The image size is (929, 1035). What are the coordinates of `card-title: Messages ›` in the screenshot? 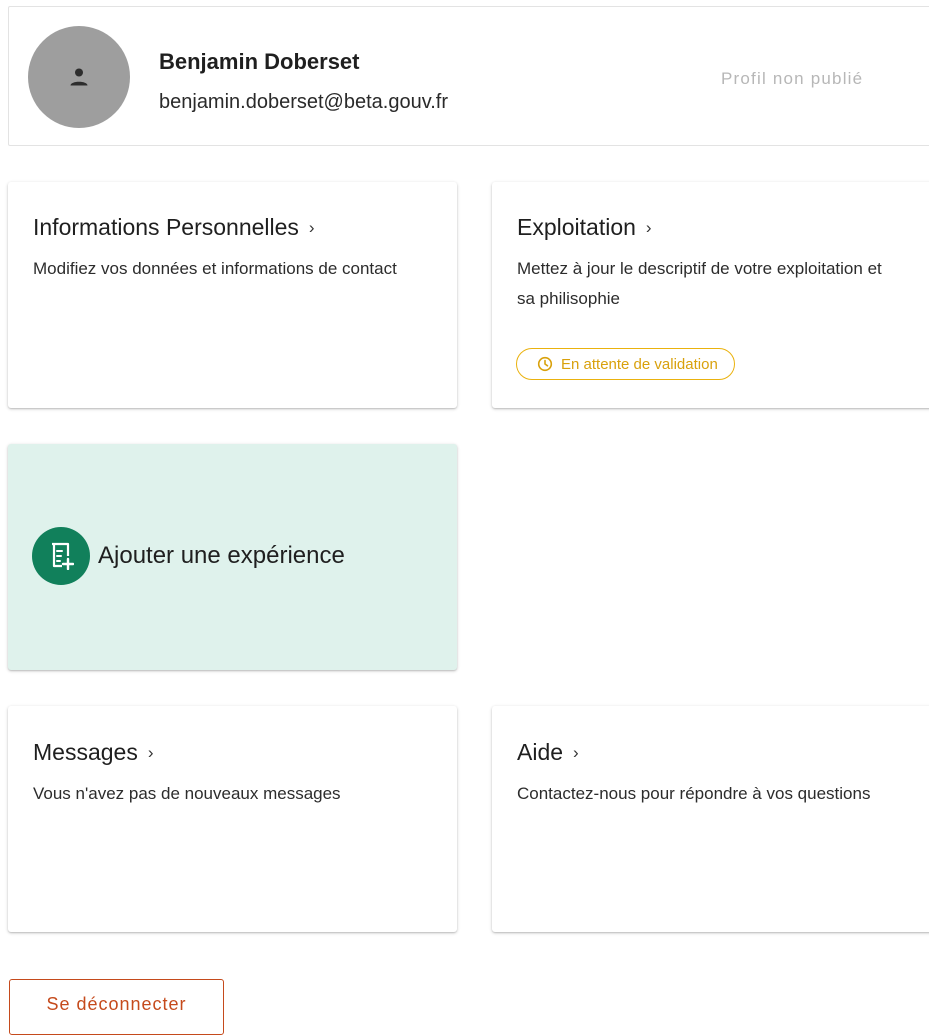 It's located at (93, 752).